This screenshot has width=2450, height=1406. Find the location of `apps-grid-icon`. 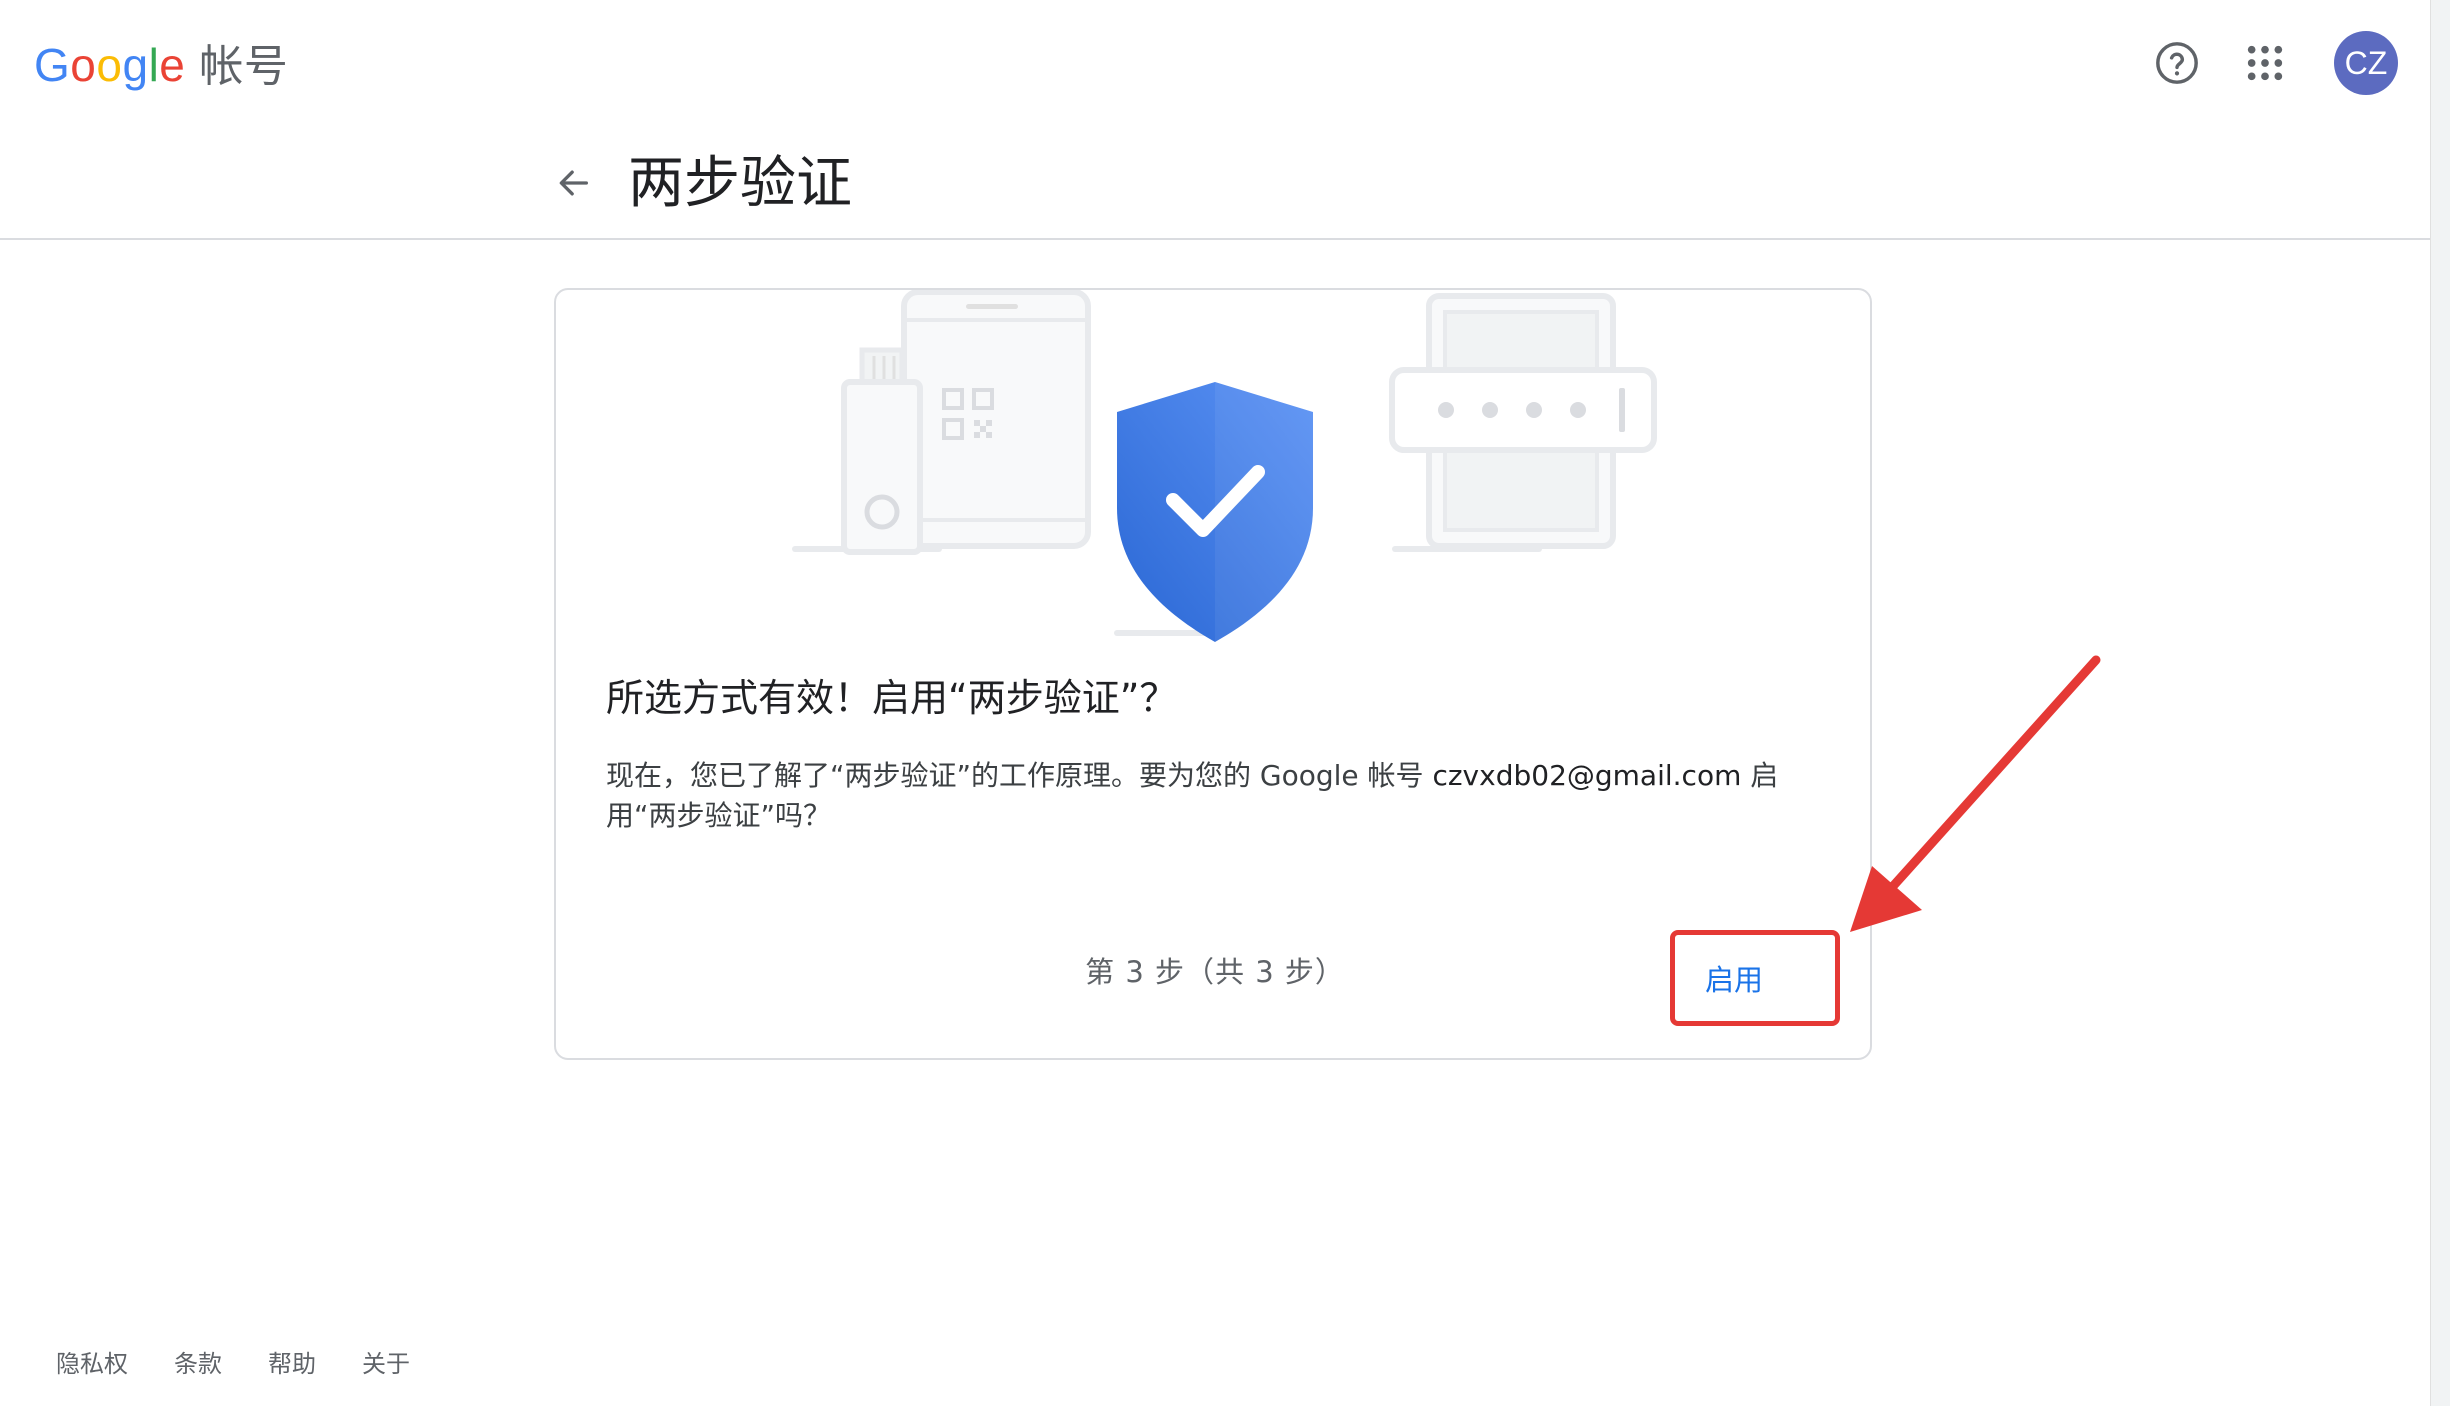

apps-grid-icon is located at coordinates (2265, 63).